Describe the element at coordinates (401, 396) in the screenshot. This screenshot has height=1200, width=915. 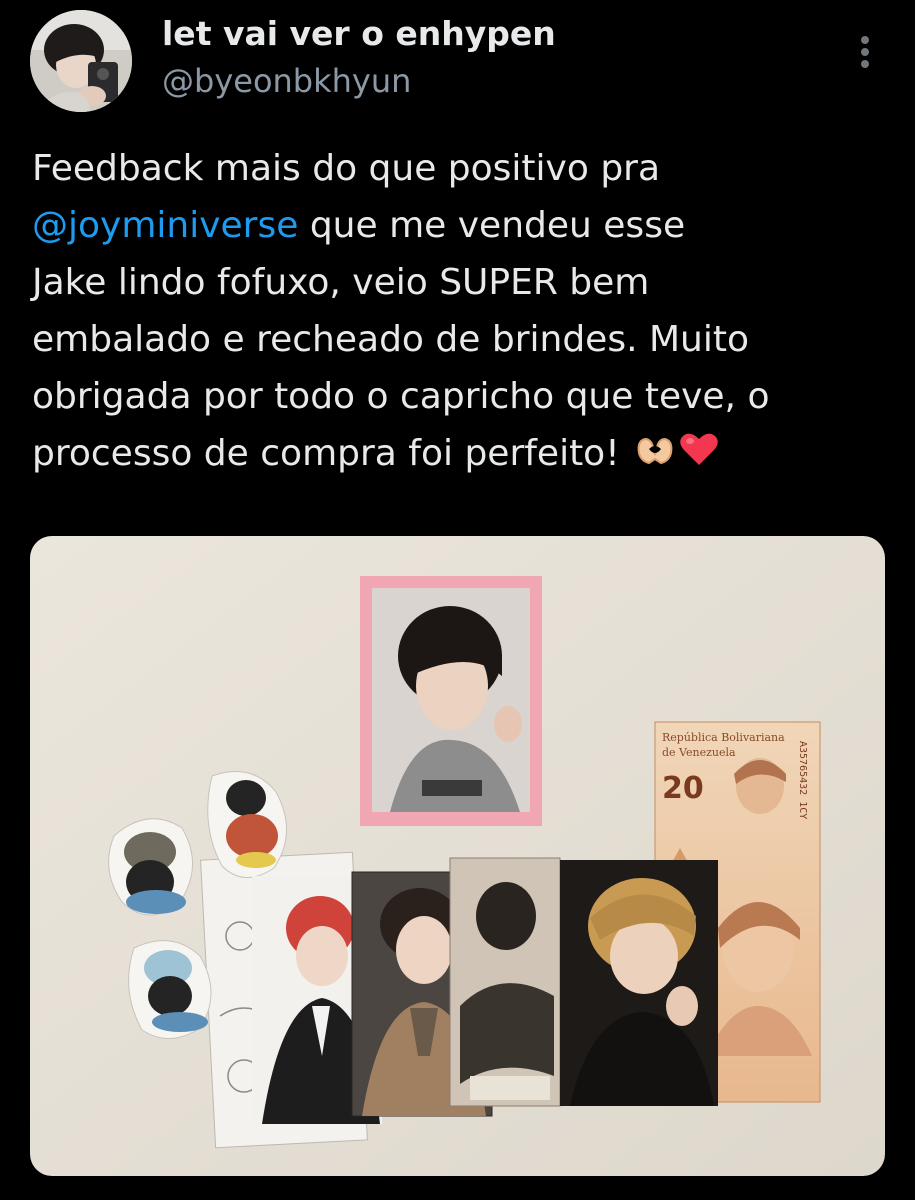
I see `text-segment: obrigada por todo o capricho que teve, o` at that location.